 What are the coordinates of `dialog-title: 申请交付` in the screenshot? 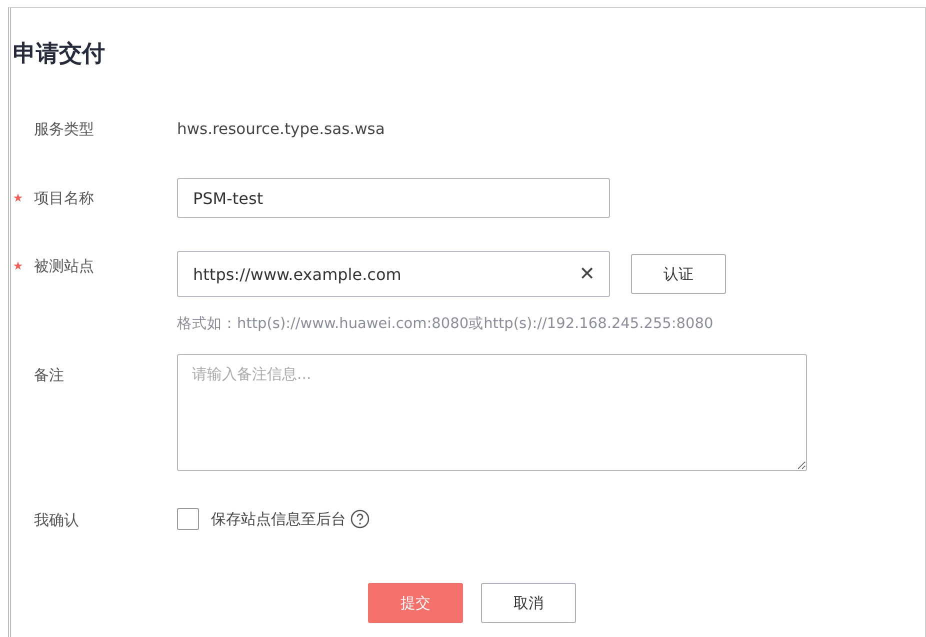 It's located at (59, 54).